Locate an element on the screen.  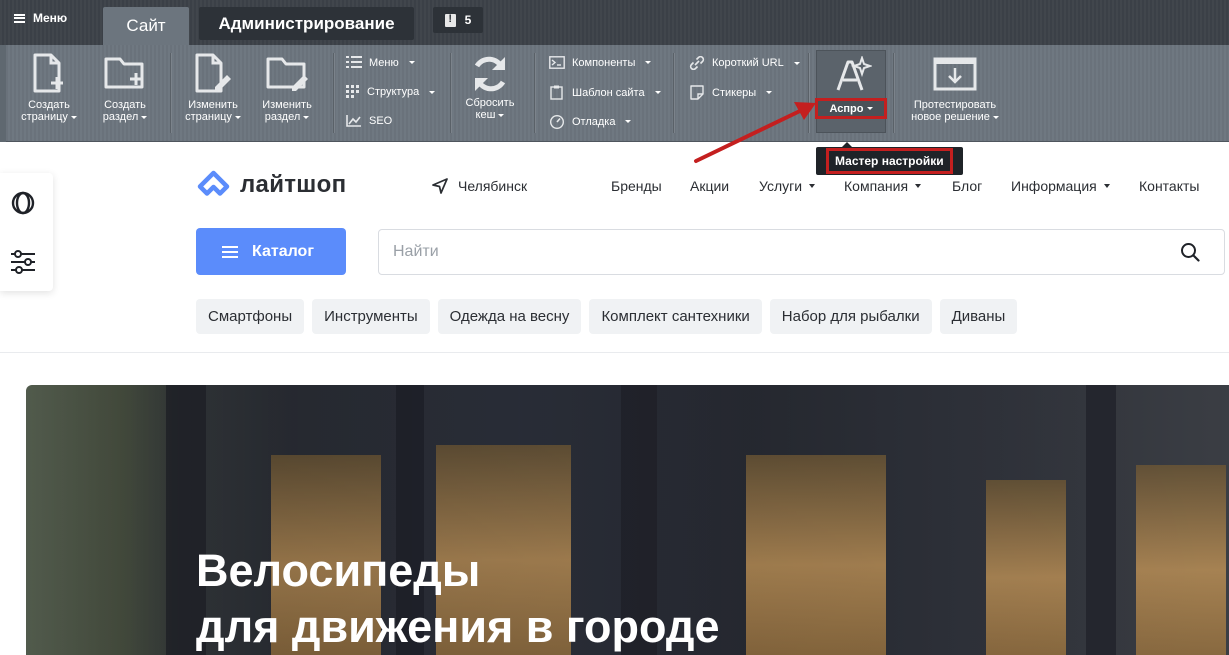
aspro-highlight-frame: Аспро is located at coordinates (851, 108).